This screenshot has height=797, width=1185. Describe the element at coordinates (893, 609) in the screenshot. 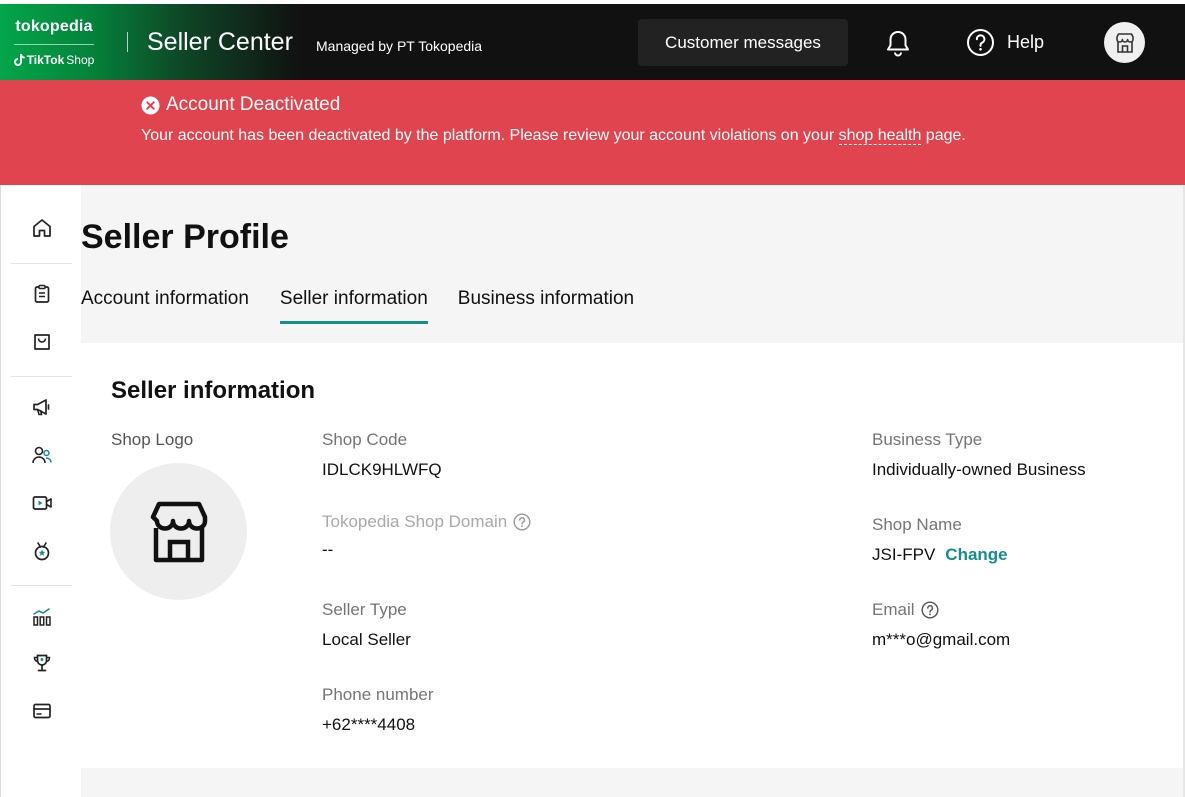

I see `email-label-text: Email` at that location.